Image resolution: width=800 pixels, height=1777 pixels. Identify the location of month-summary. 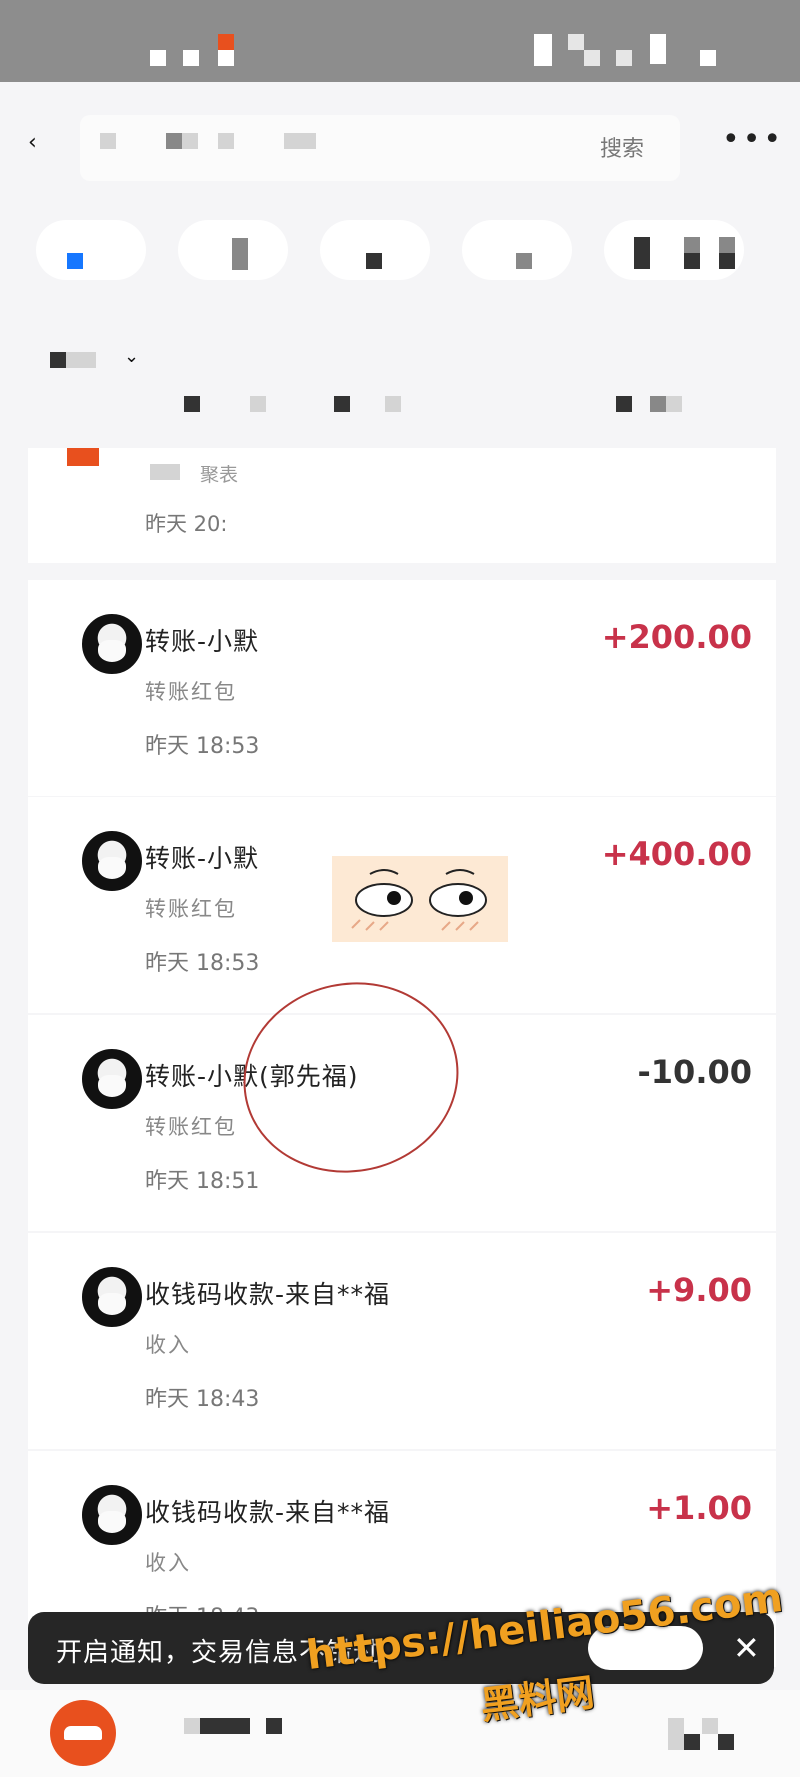
(400, 408).